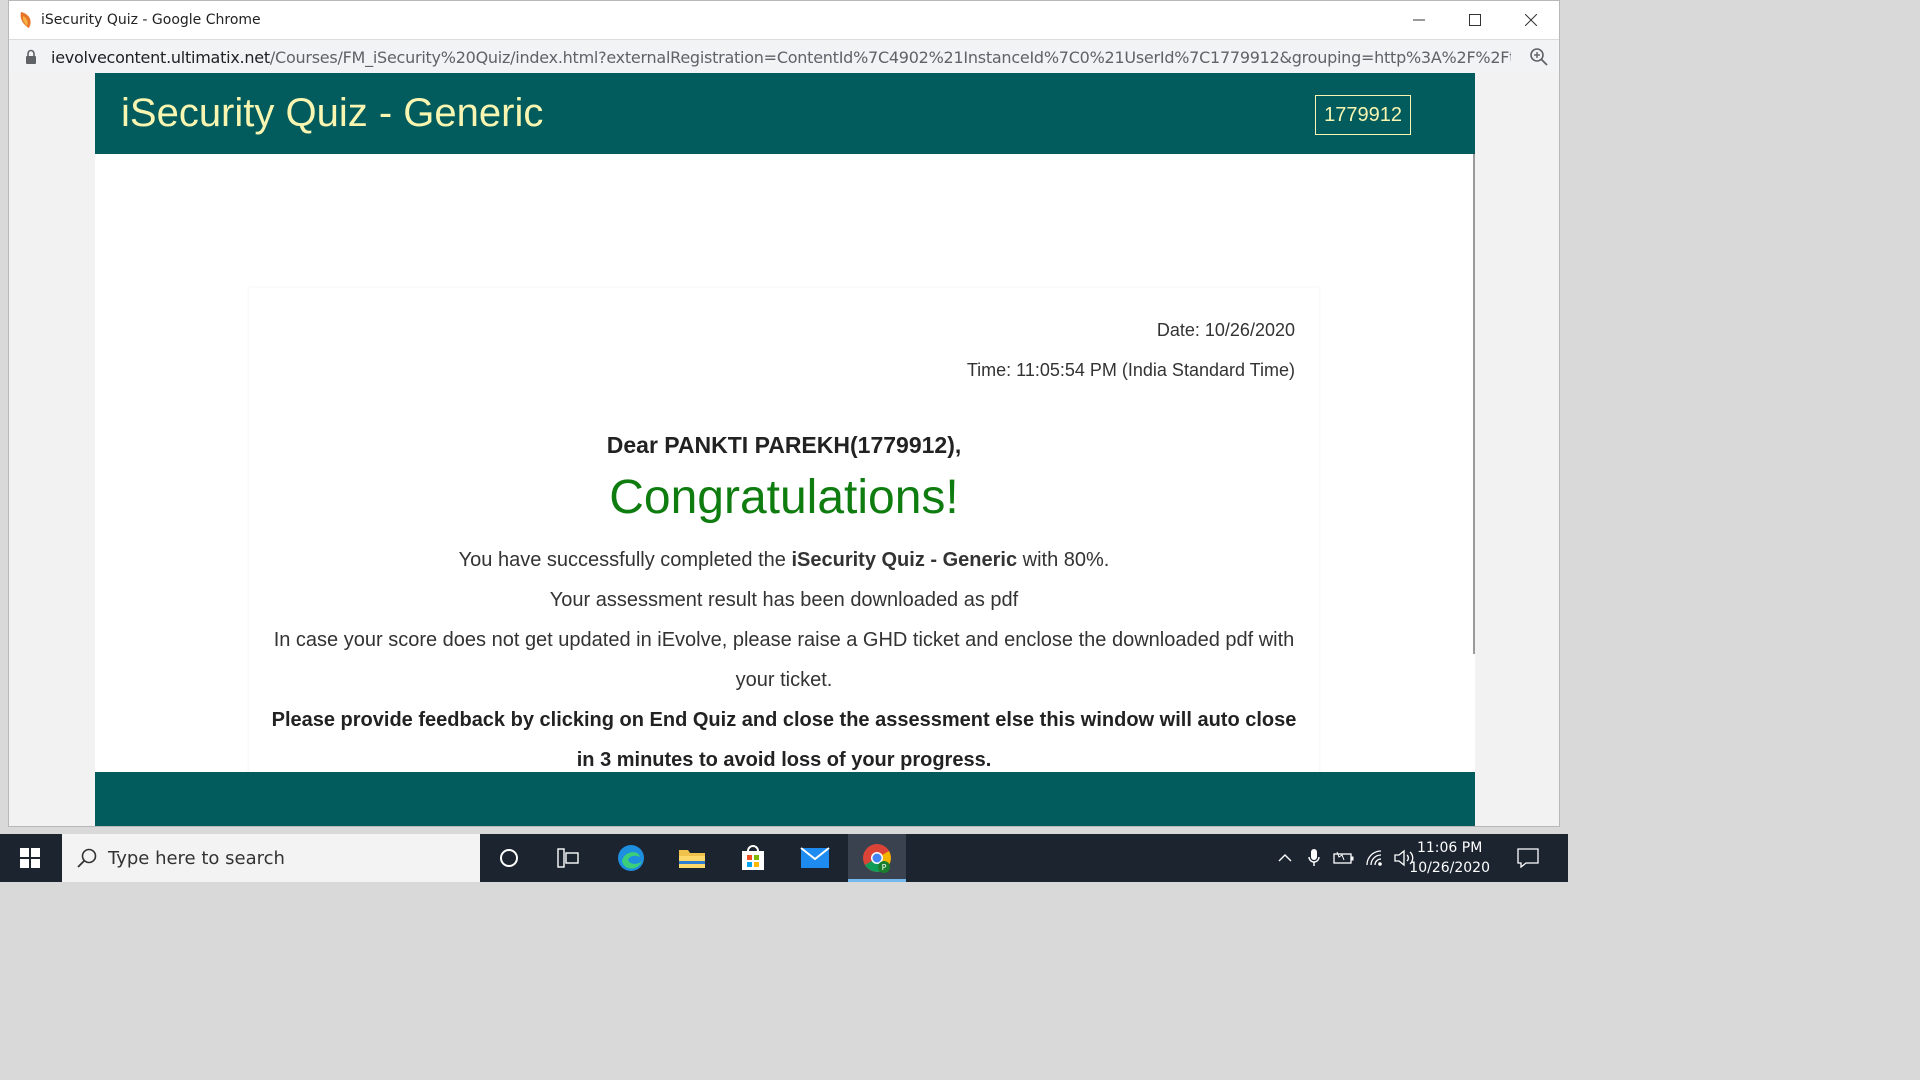 The width and height of the screenshot is (1920, 1080). I want to click on zoom-icon, so click(1539, 57).